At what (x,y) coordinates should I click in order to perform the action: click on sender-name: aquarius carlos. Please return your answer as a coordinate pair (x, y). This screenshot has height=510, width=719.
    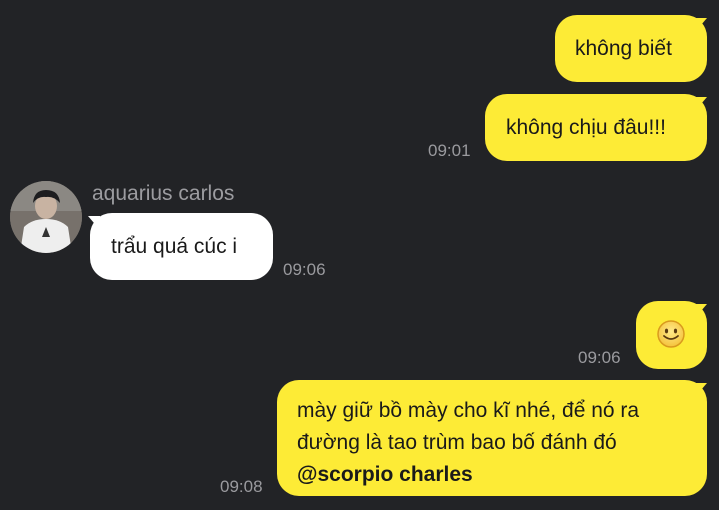
    Looking at the image, I should click on (163, 193).